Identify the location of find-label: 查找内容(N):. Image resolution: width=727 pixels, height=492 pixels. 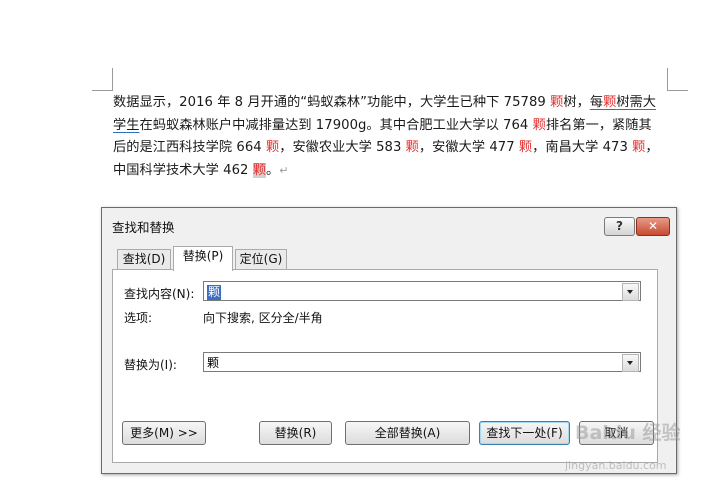
(159, 294).